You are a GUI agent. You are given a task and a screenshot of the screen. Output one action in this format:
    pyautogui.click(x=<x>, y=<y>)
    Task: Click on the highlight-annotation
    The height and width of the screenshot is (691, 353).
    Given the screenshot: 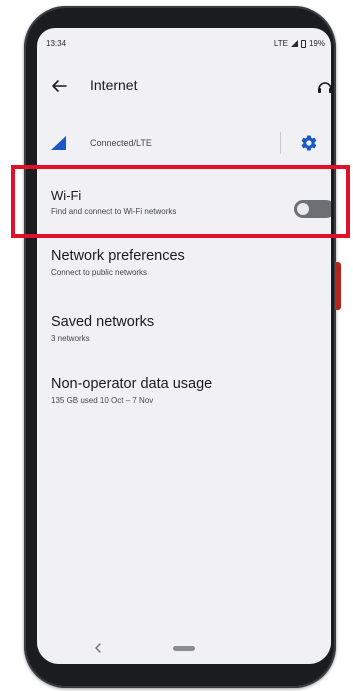 What is the action you would take?
    pyautogui.click(x=180, y=201)
    